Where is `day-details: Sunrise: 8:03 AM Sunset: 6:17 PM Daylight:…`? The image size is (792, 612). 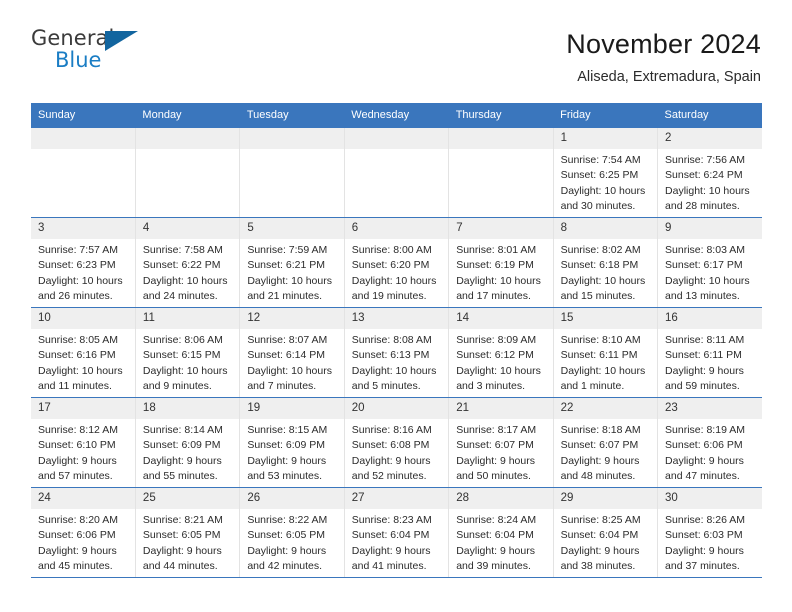 day-details: Sunrise: 8:03 AM Sunset: 6:17 PM Daylight:… is located at coordinates (710, 272).